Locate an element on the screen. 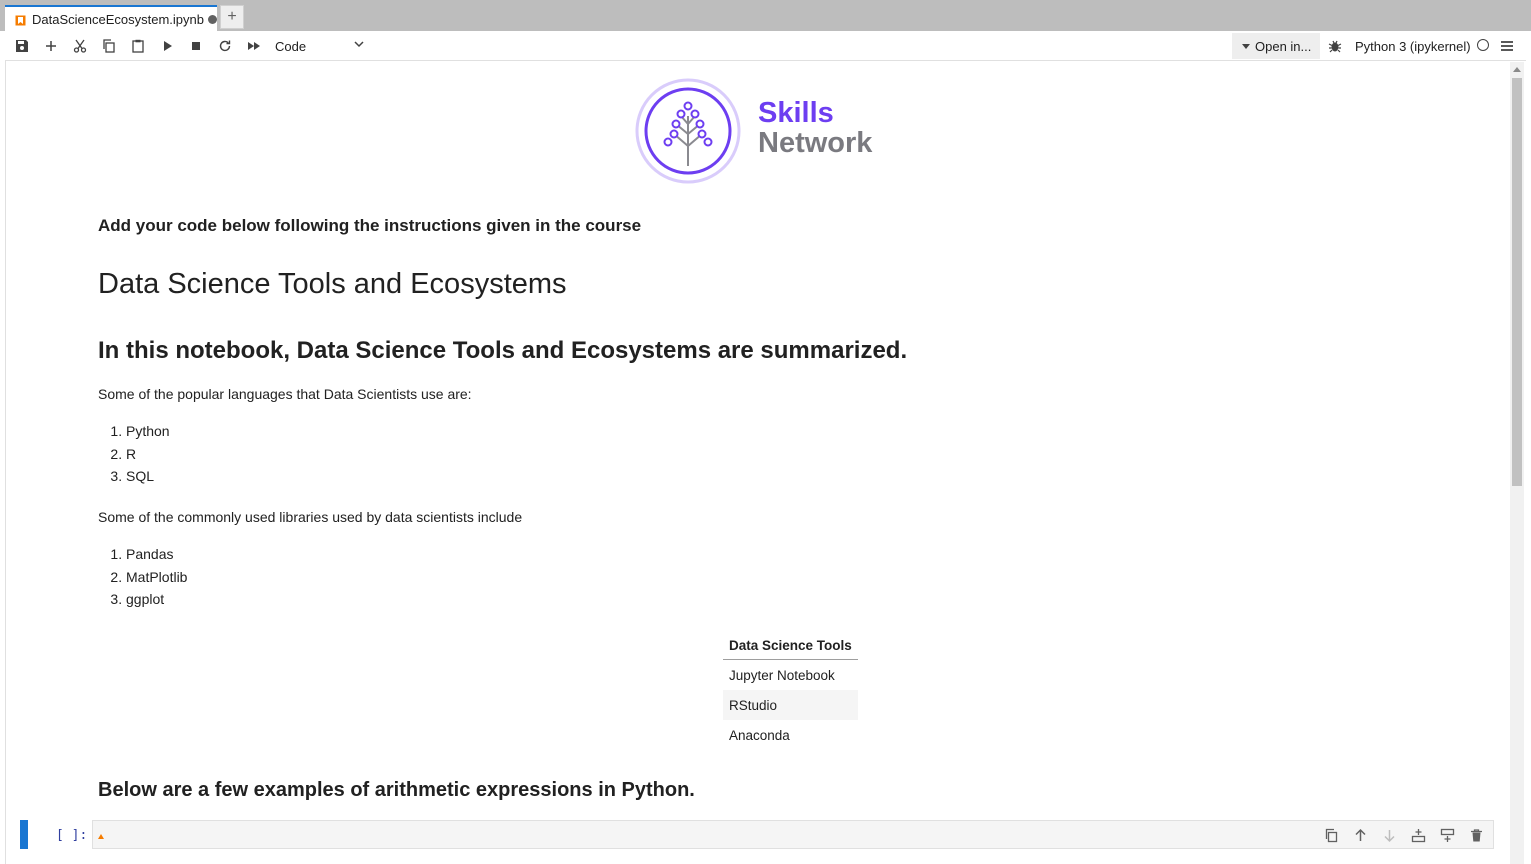 The width and height of the screenshot is (1531, 864). arrow-down-icon is located at coordinates (1389, 835).